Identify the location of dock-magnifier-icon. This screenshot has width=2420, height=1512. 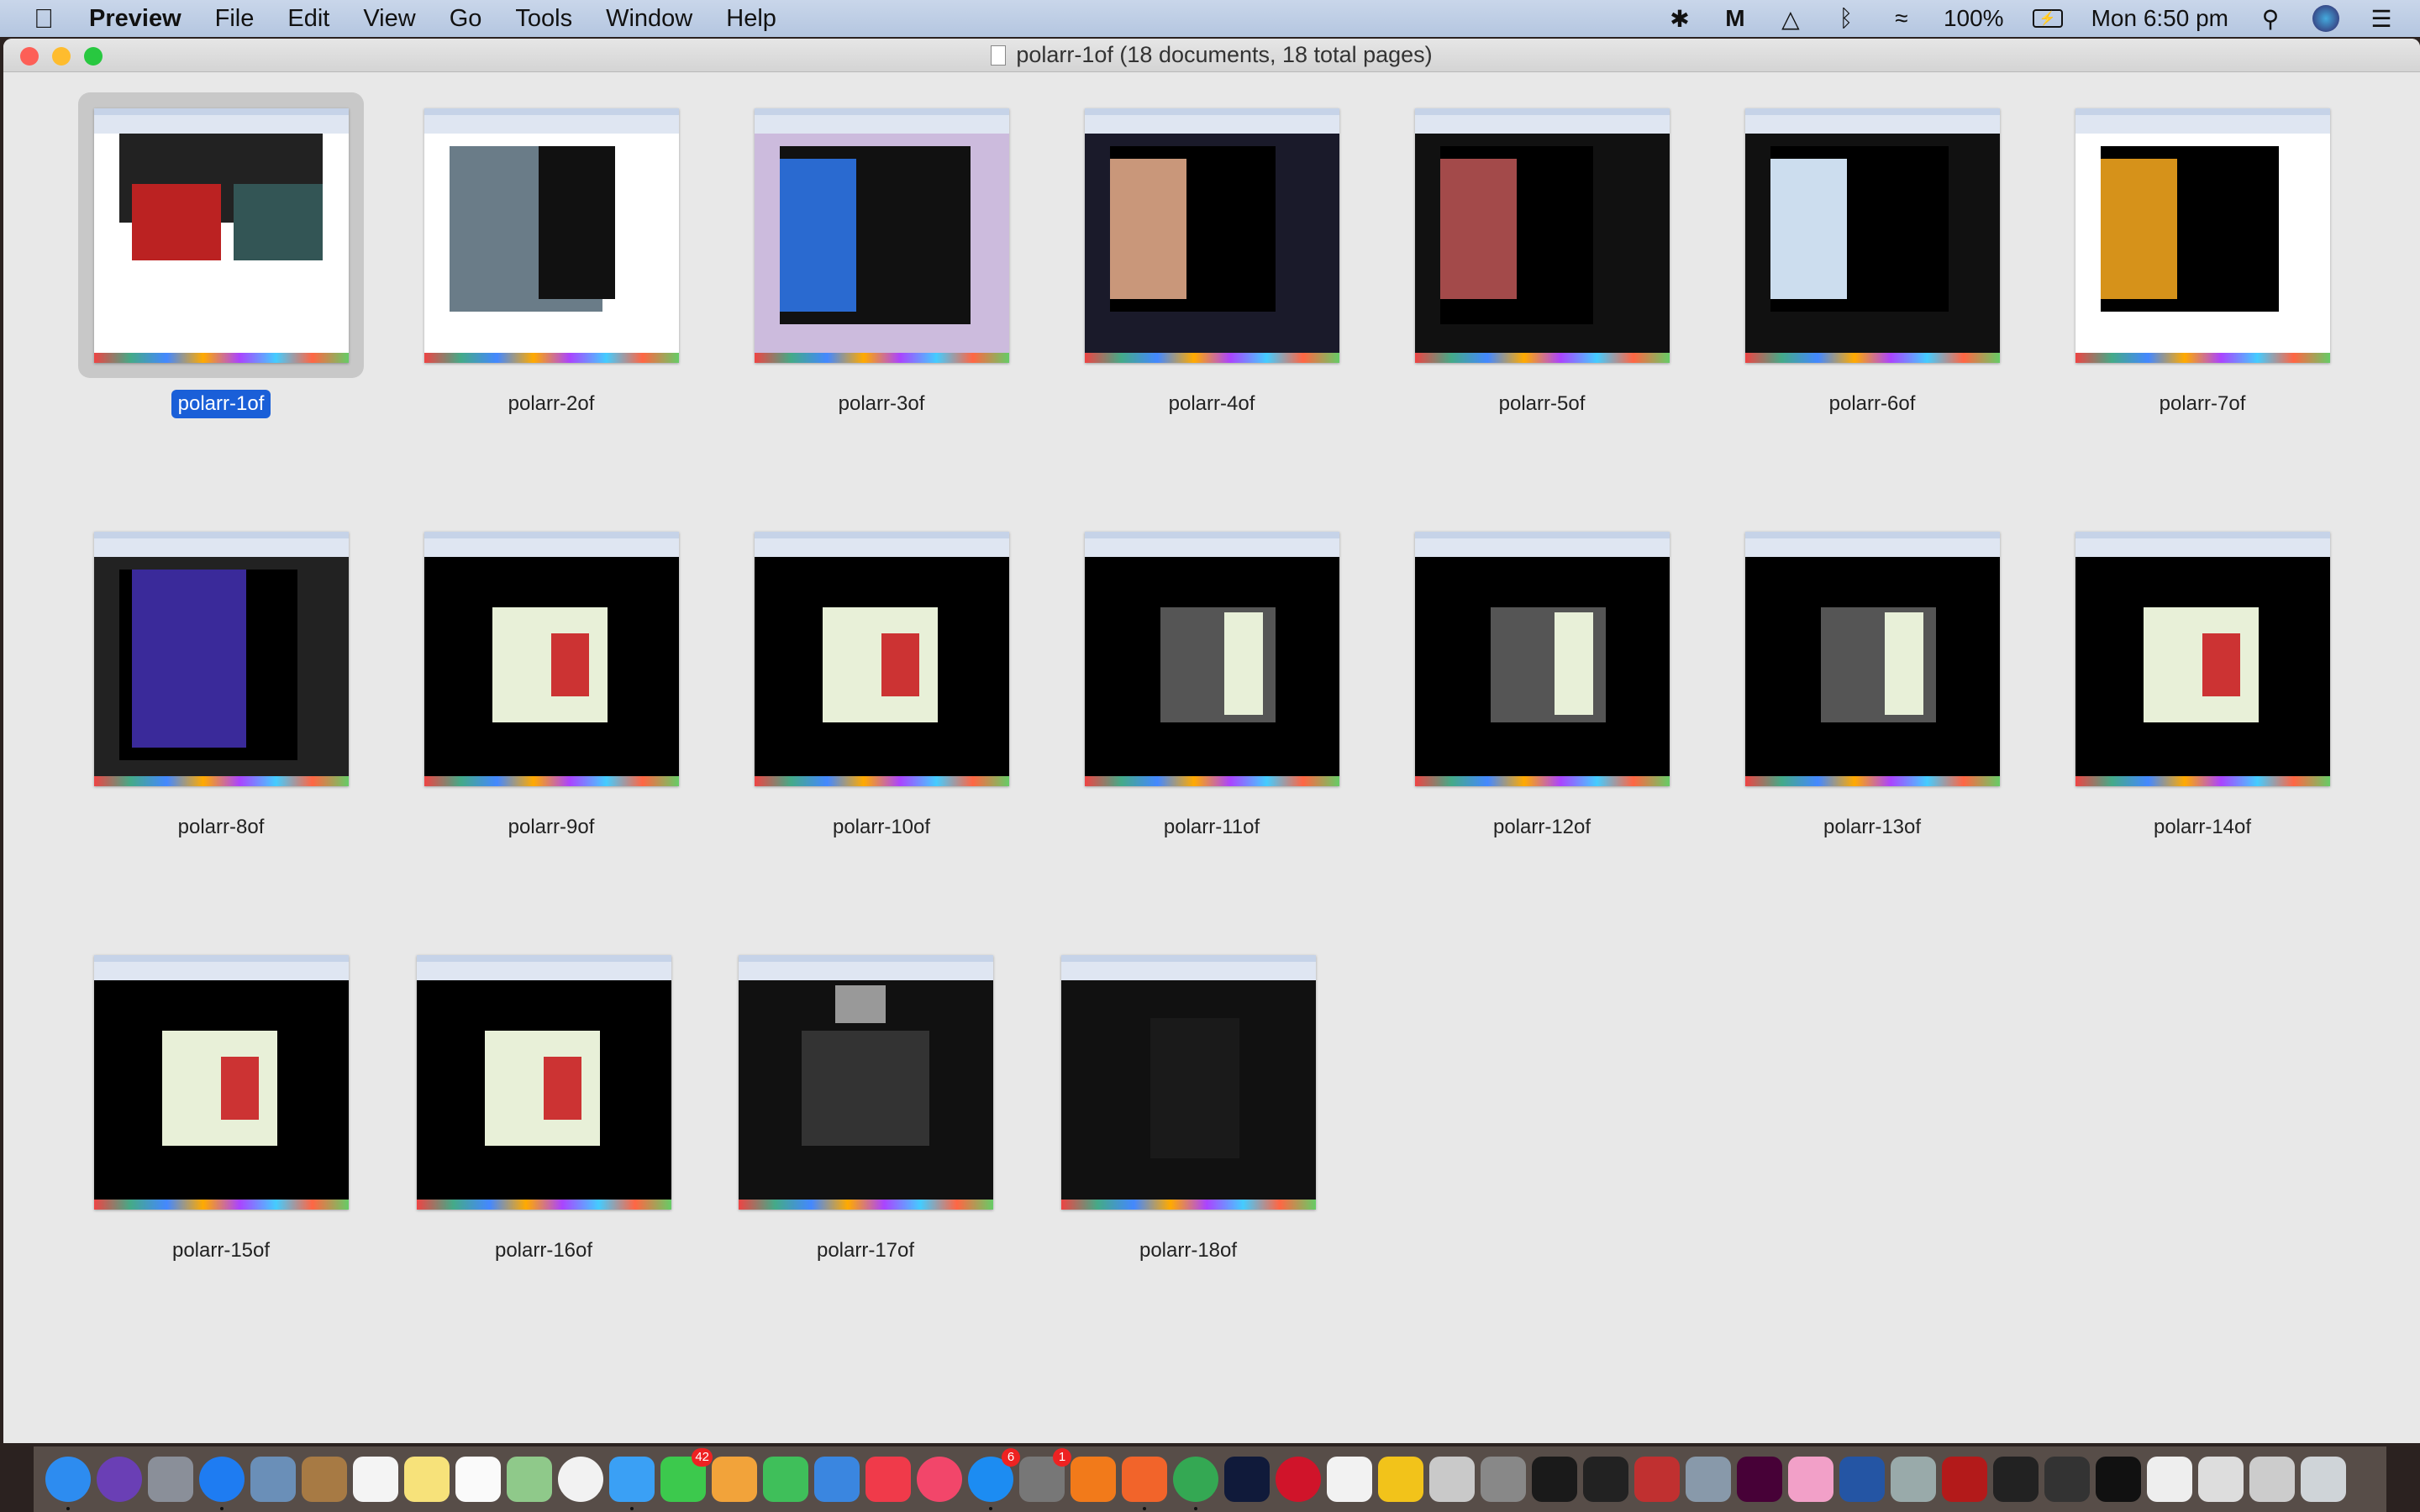
(1503, 1479).